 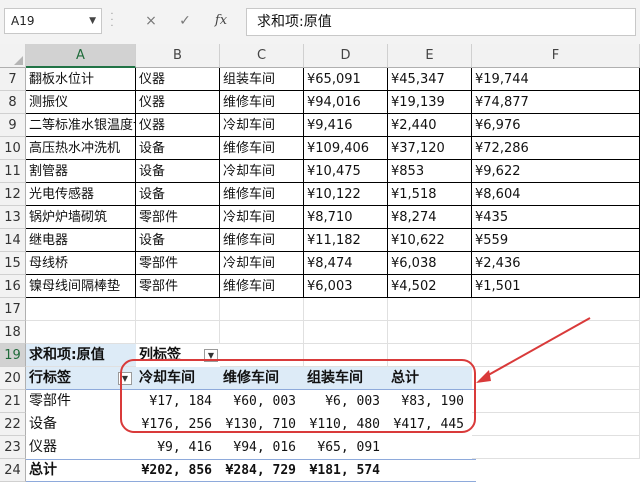 I want to click on table-cell: 测振仪, so click(x=81, y=102).